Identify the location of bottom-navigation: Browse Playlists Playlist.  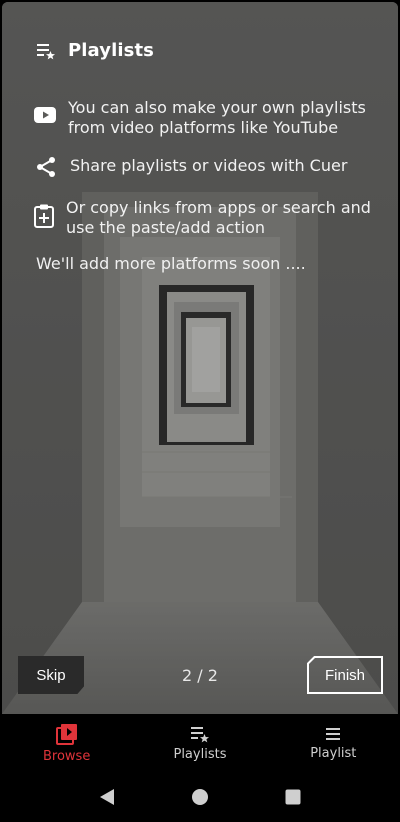
(200, 743).